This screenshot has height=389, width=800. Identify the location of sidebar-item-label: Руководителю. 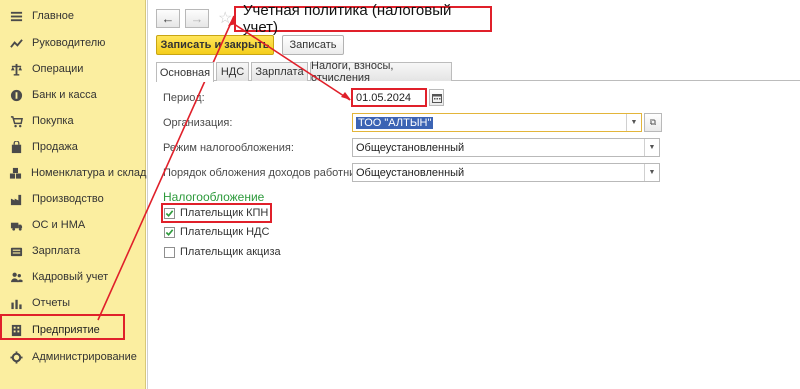
(69, 43).